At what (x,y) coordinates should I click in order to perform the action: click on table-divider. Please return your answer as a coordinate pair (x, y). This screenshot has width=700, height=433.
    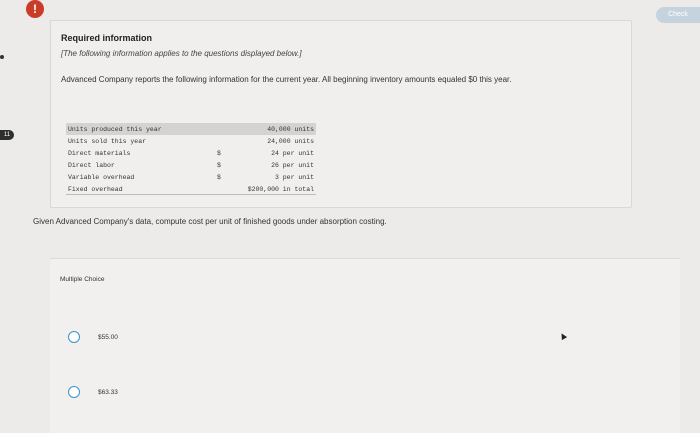
    Looking at the image, I should click on (191, 194).